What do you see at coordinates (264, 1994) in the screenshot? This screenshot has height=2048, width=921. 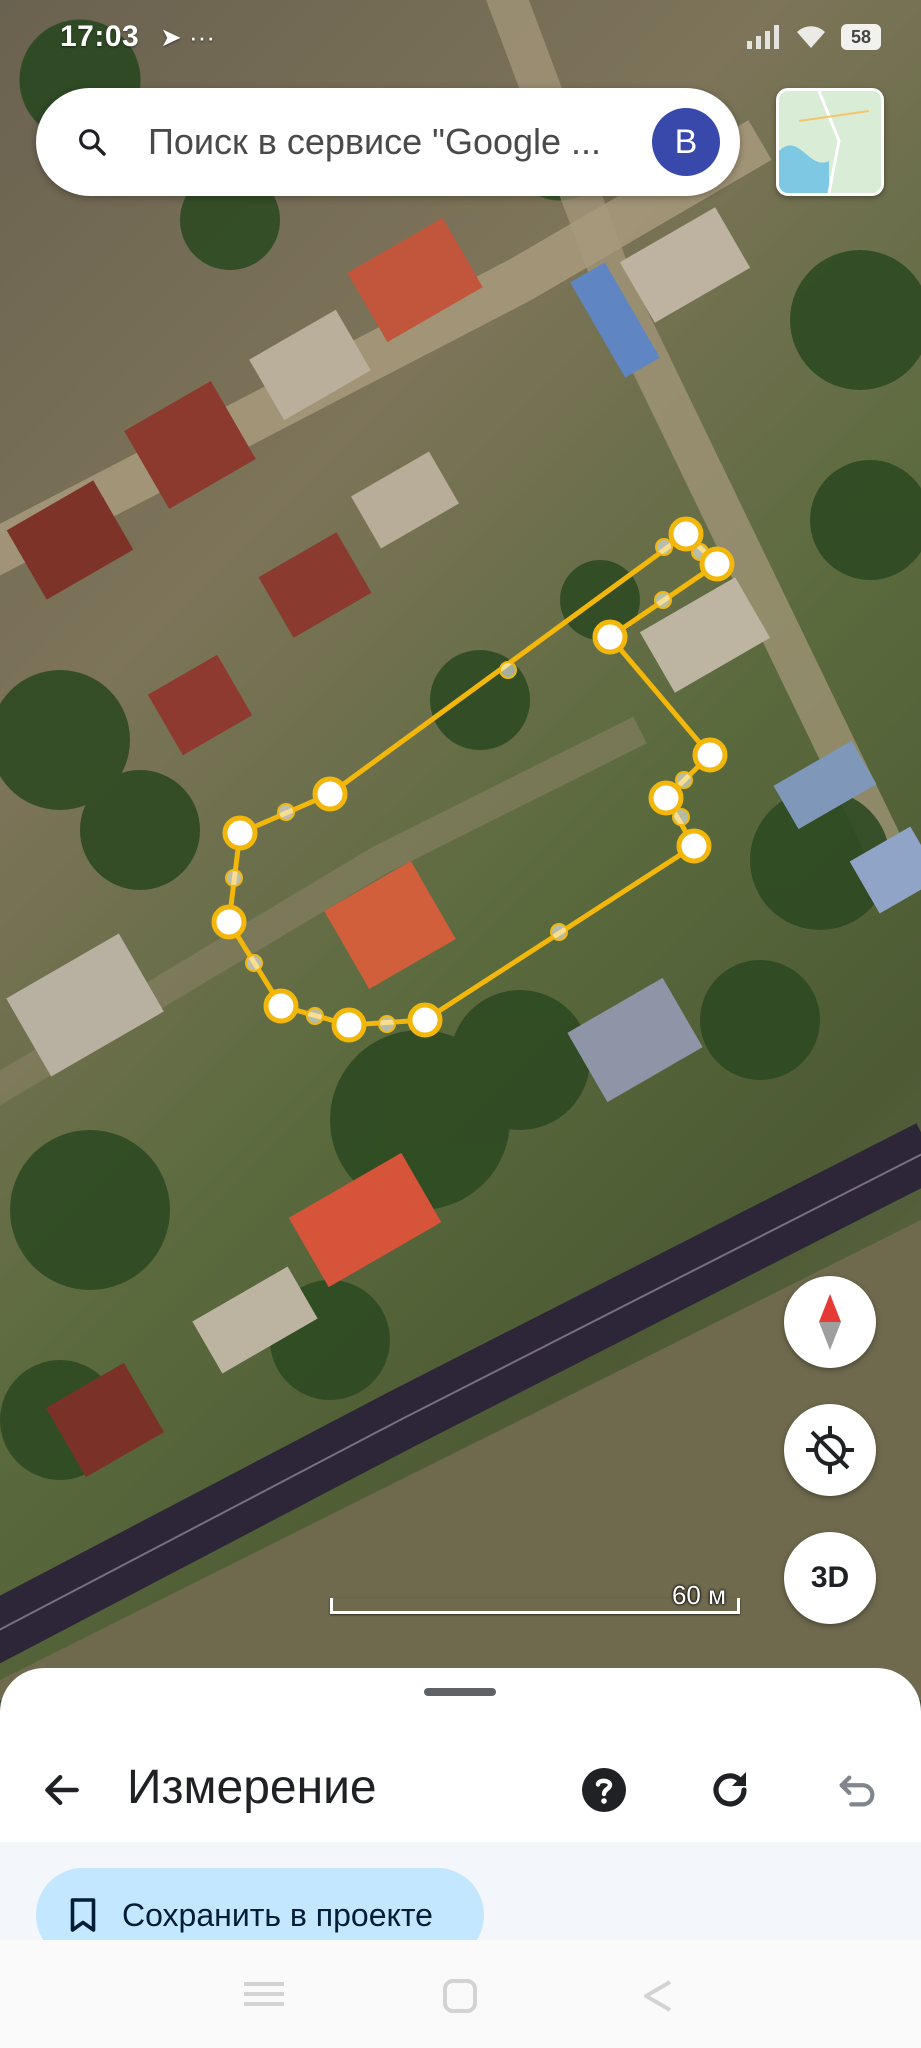 I see `recent-apps-icon` at bounding box center [264, 1994].